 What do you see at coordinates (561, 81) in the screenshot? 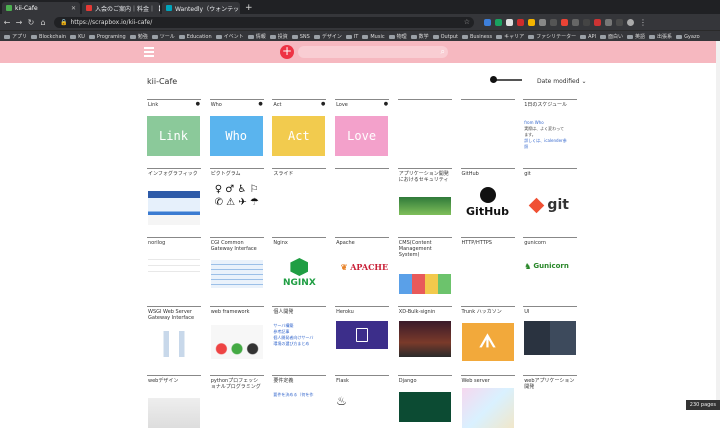
I see `sort-dropdown: Date modified ⌄` at bounding box center [561, 81].